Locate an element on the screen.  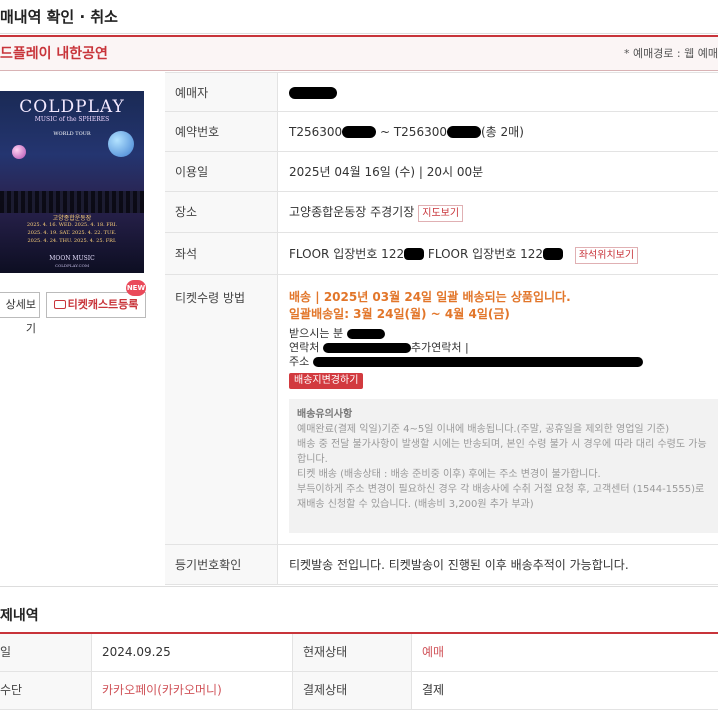
new-badge: NEW is located at coordinates (136, 288).